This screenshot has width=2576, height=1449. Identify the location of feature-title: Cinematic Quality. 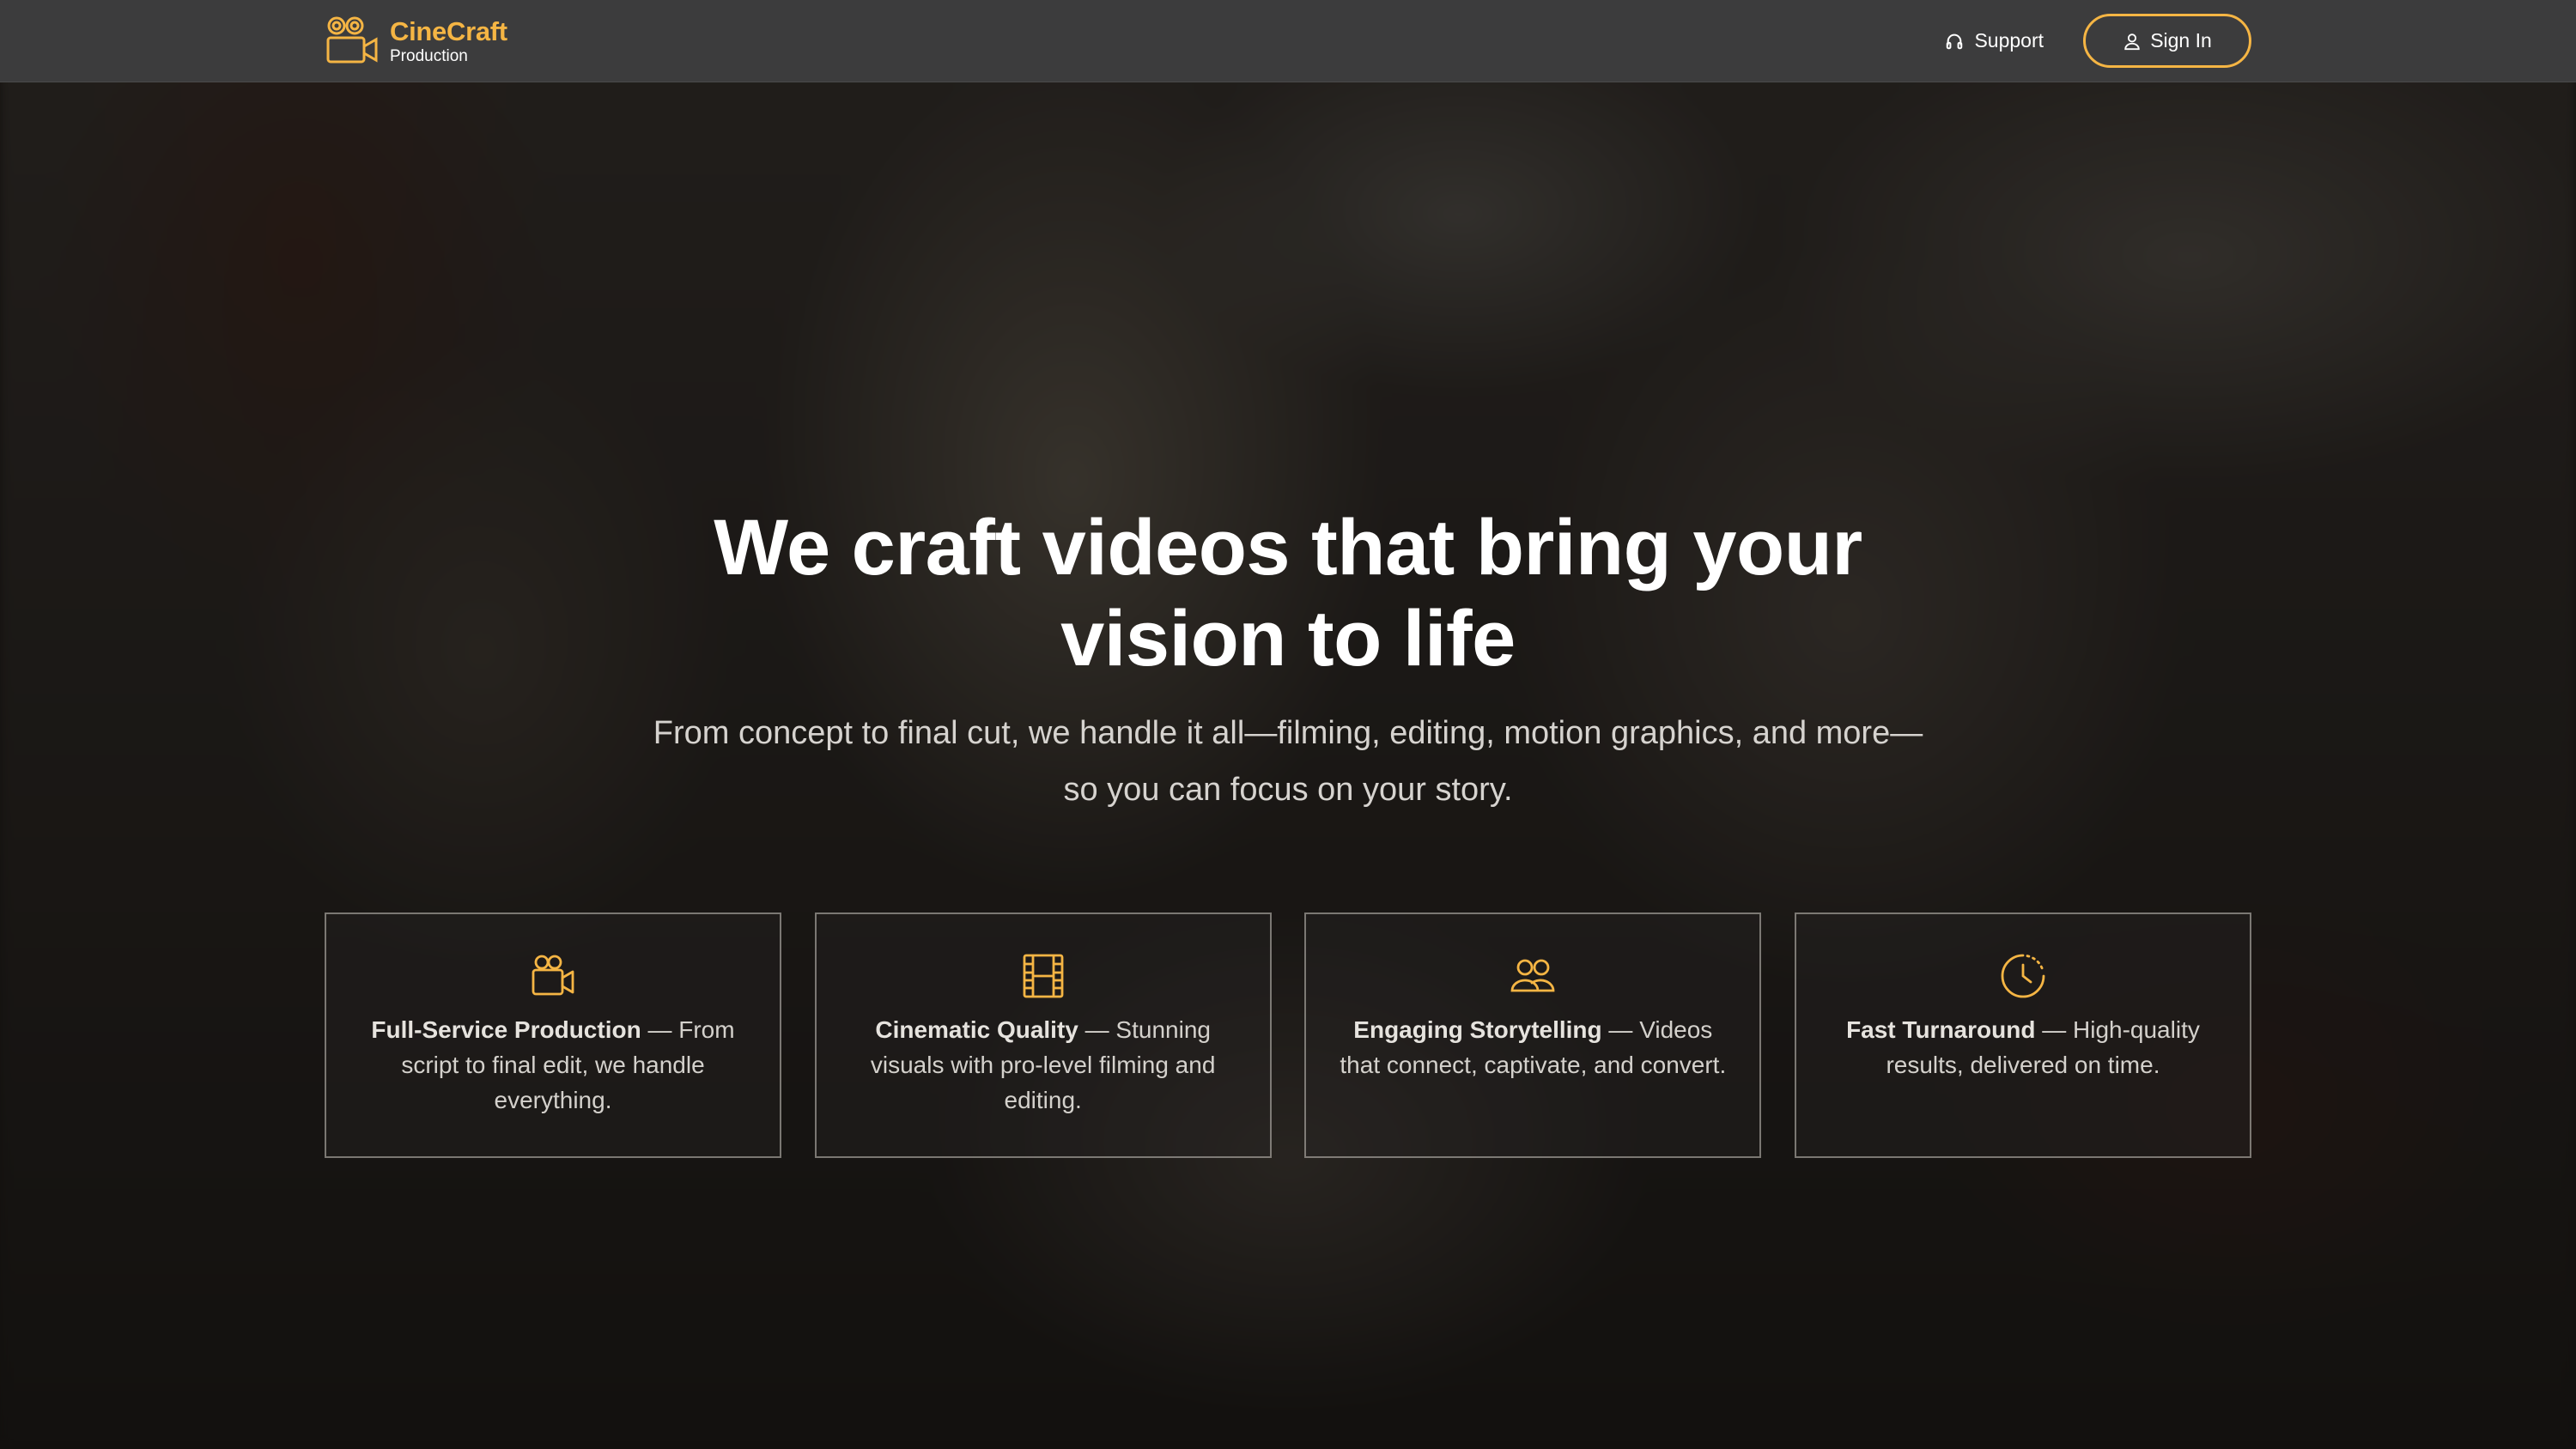
(976, 1029).